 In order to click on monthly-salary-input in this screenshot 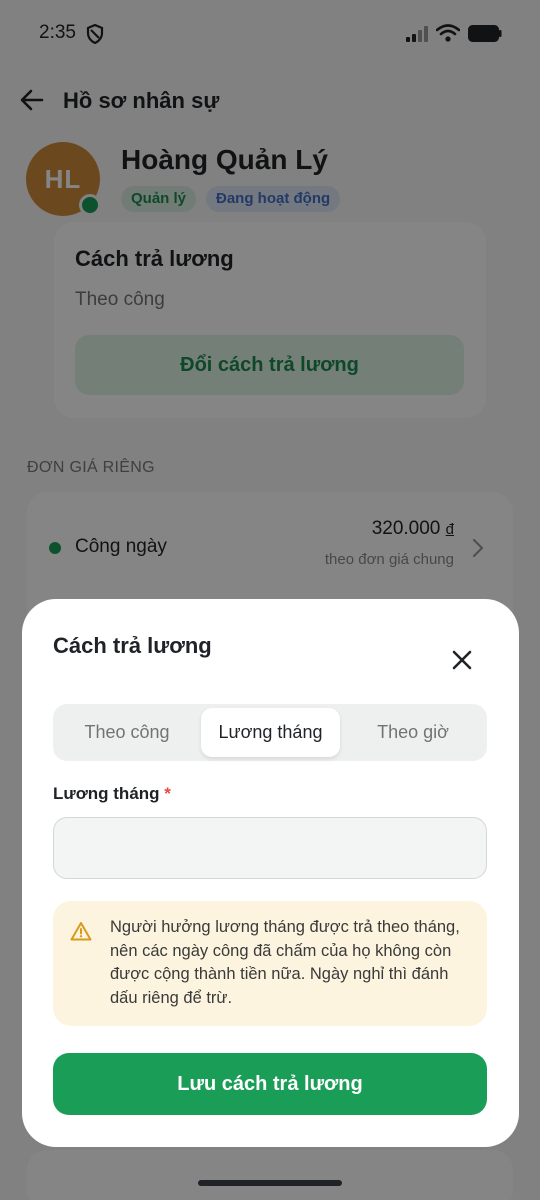, I will do `click(270, 848)`.